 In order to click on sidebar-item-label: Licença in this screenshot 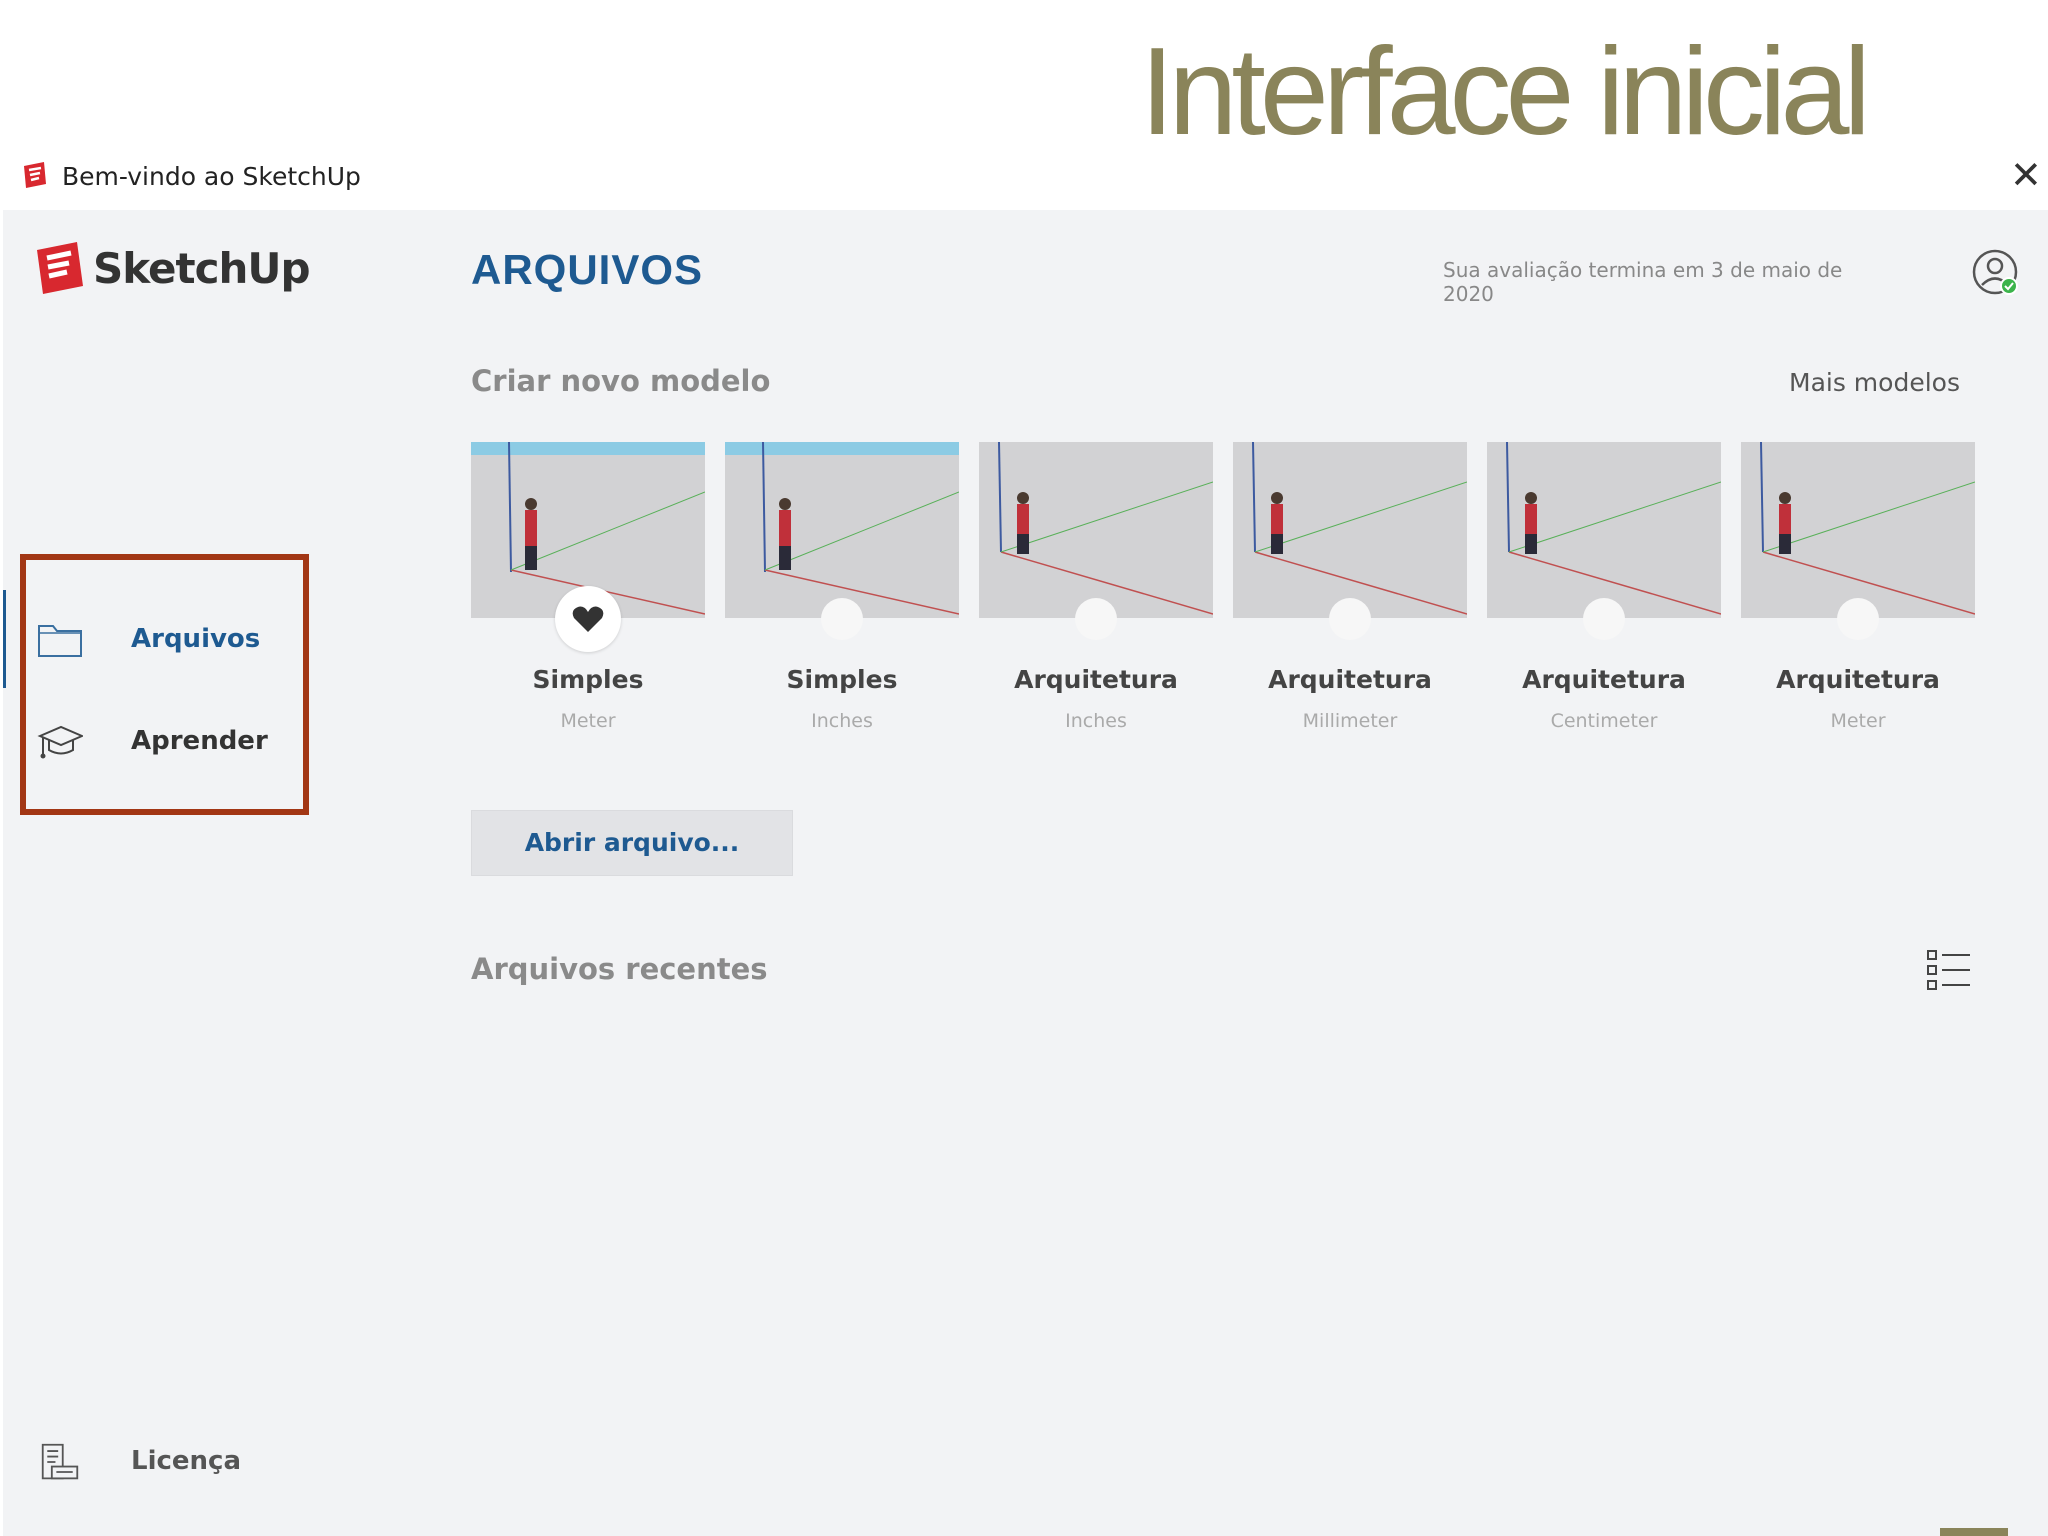, I will do `click(186, 1461)`.